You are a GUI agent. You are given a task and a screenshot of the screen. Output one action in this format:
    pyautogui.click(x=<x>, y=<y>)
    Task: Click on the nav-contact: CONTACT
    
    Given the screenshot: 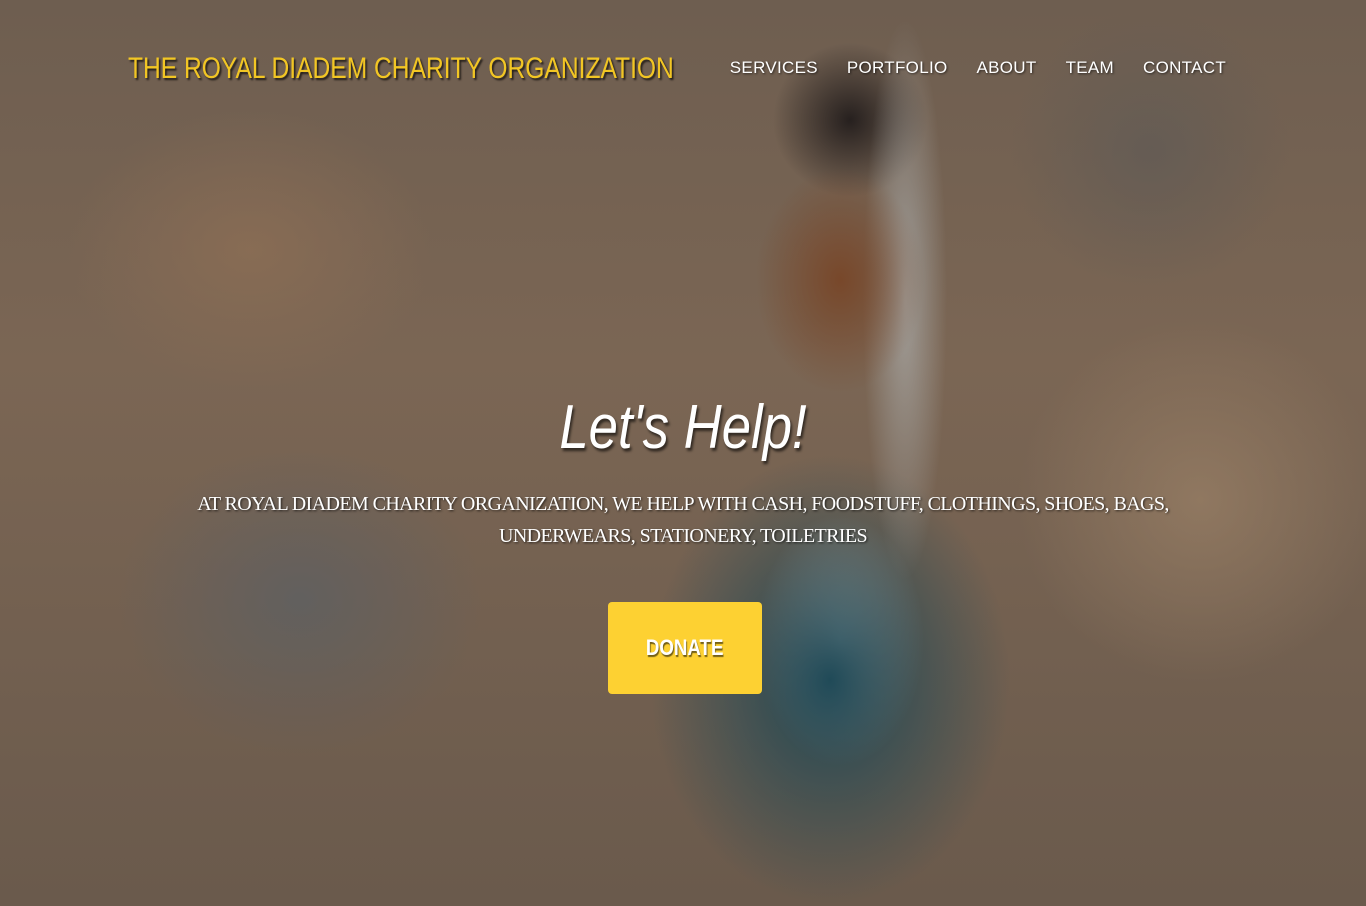 What is the action you would take?
    pyautogui.click(x=1184, y=68)
    